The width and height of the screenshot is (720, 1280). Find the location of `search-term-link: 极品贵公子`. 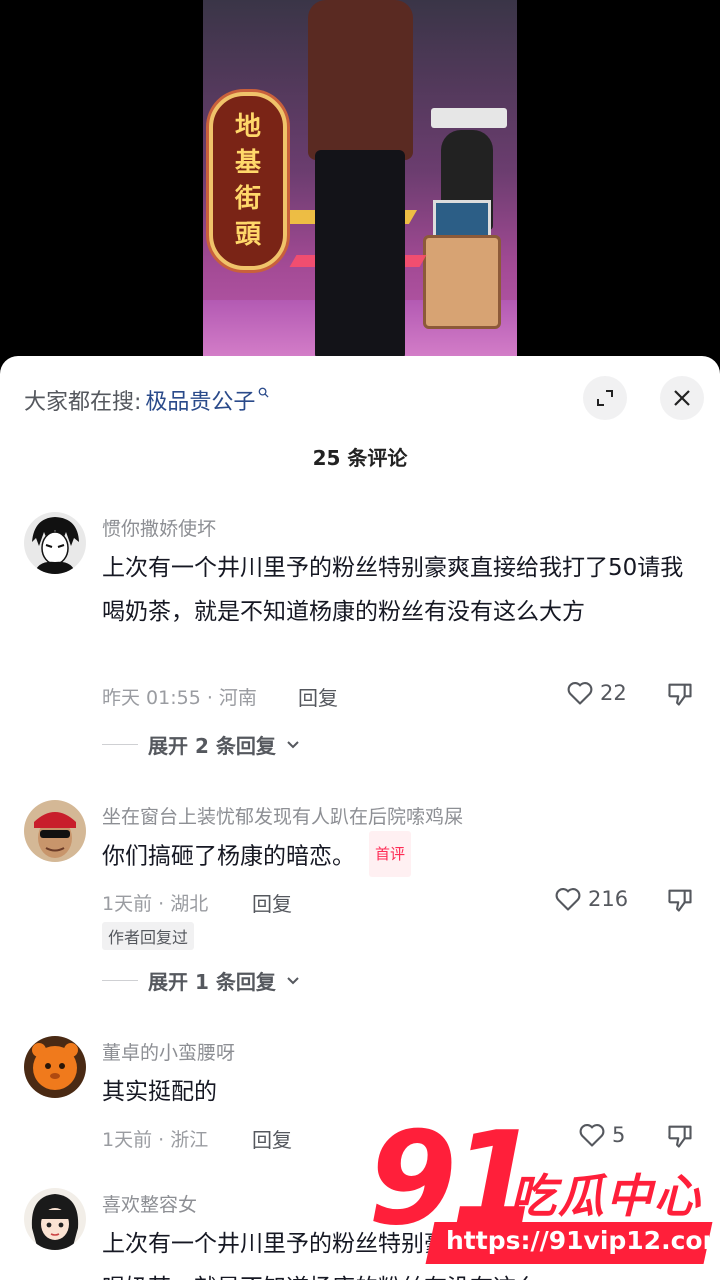

search-term-link: 极品贵公子 is located at coordinates (200, 400).